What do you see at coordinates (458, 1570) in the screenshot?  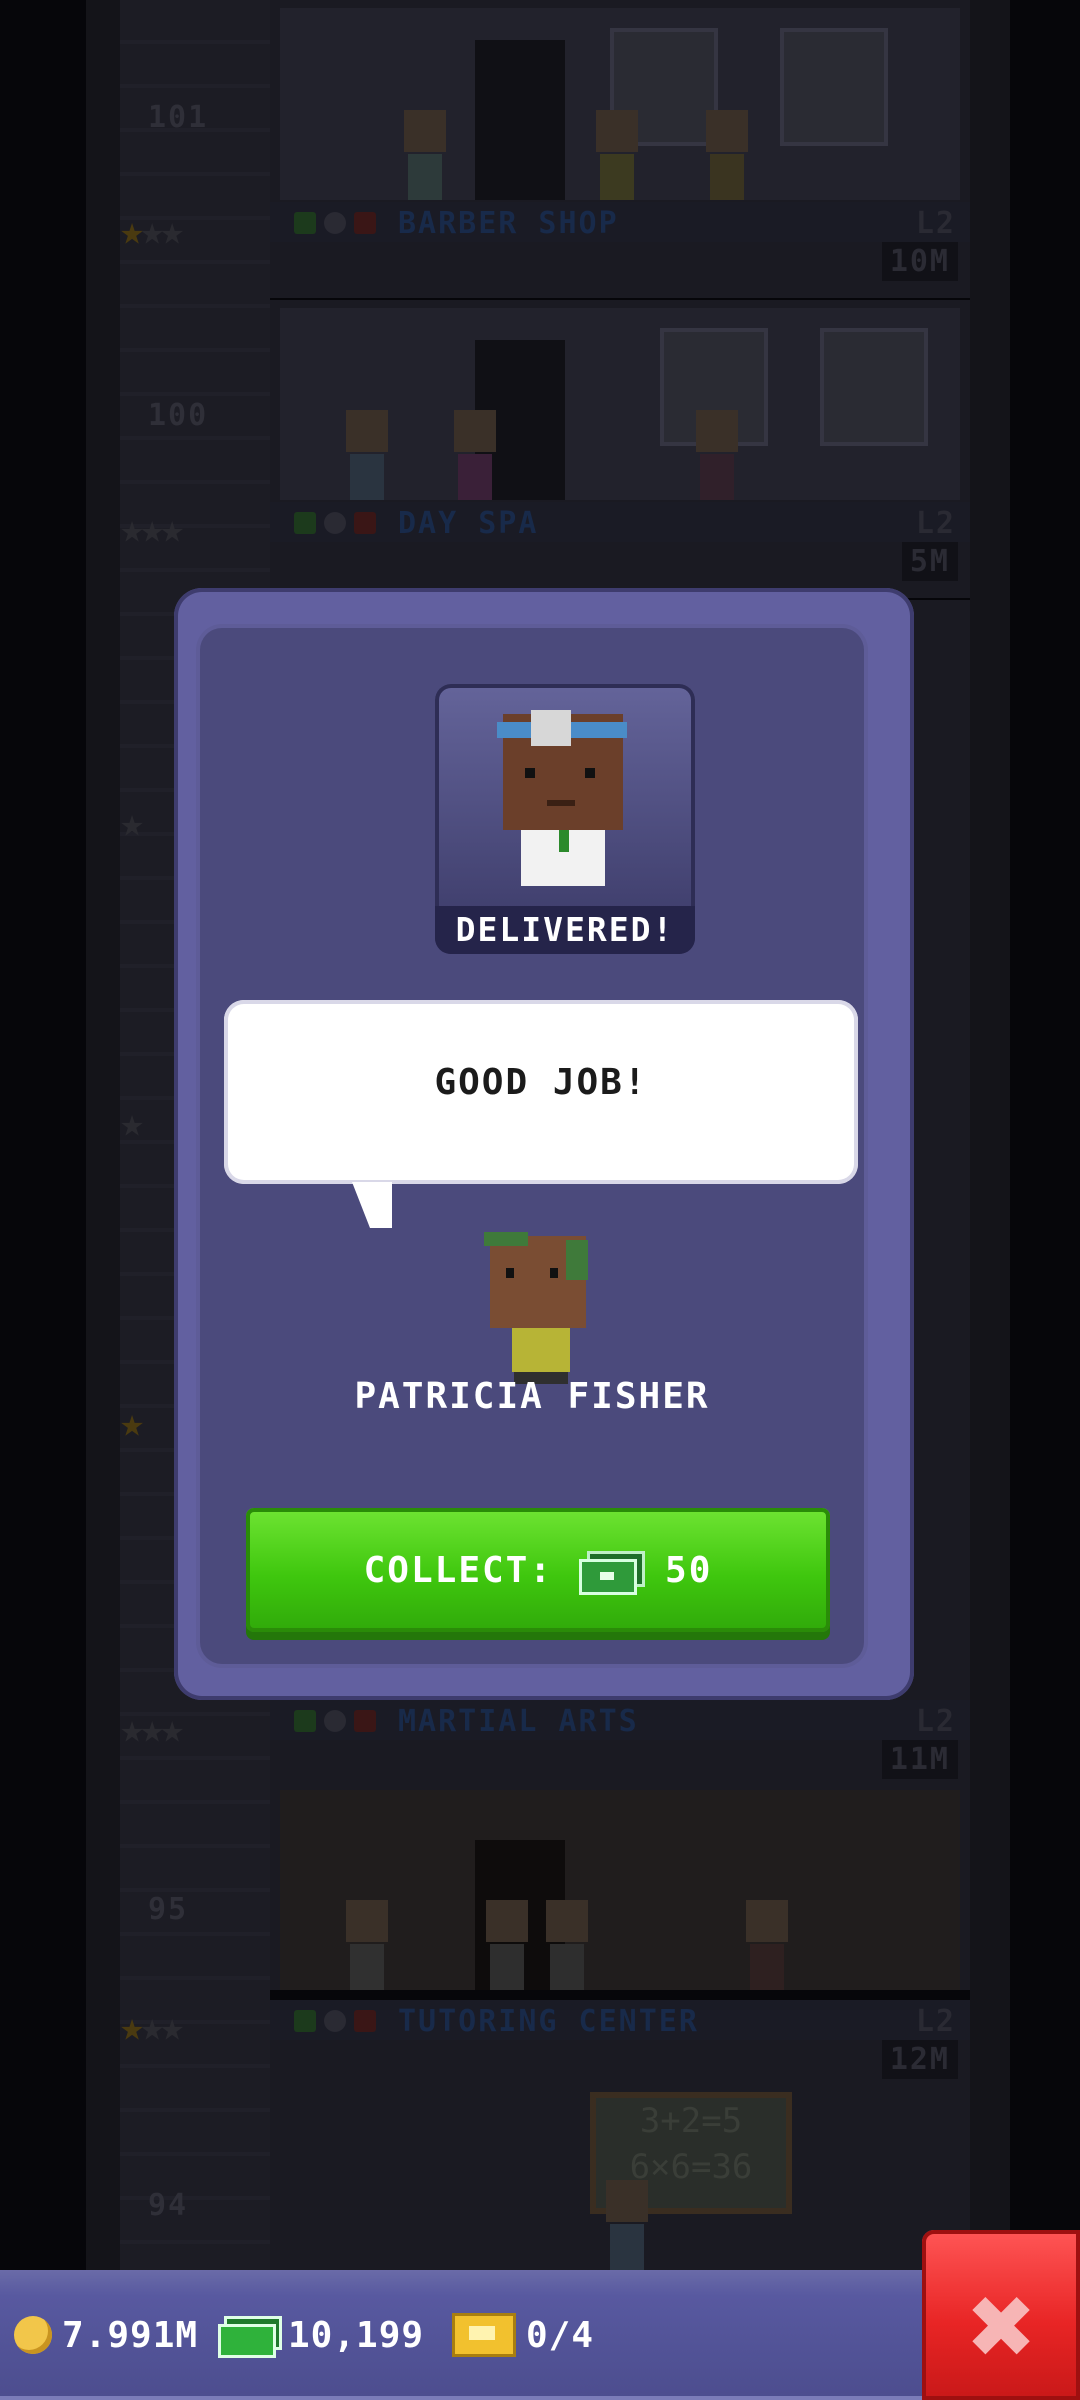 I see `collect-label: COLLECT:` at bounding box center [458, 1570].